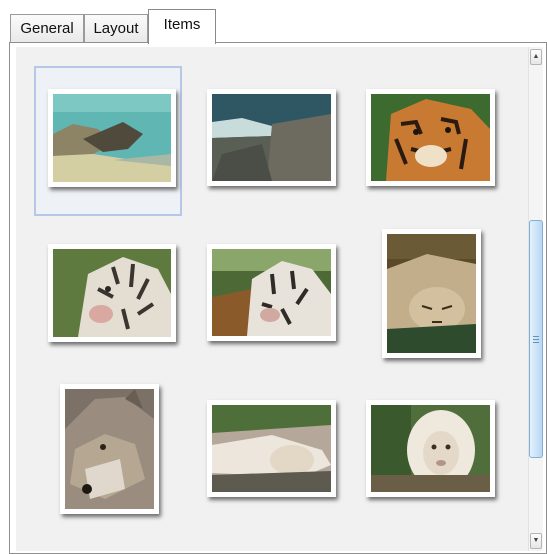 This screenshot has height=554, width=547. Describe the element at coordinates (536, 339) in the screenshot. I see `scrollbar-thumb` at that location.